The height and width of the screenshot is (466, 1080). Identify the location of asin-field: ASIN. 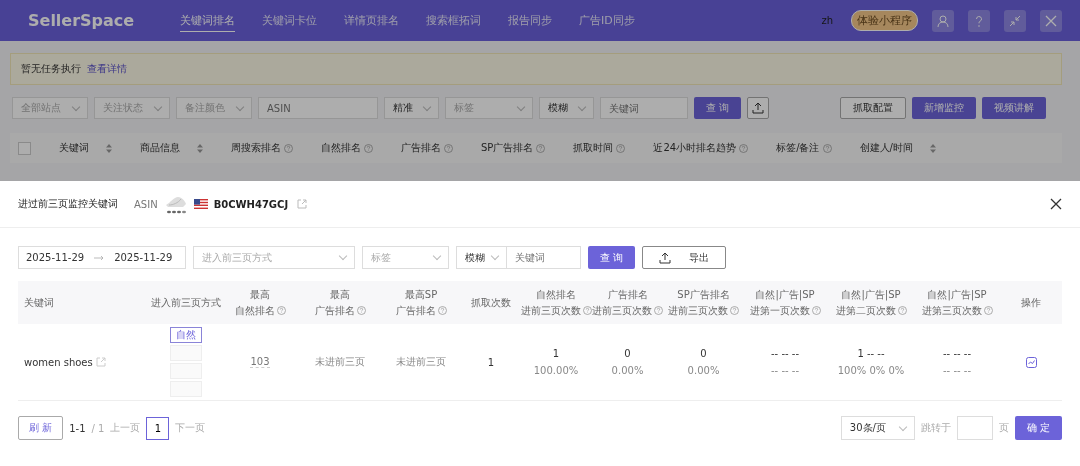
(318, 108).